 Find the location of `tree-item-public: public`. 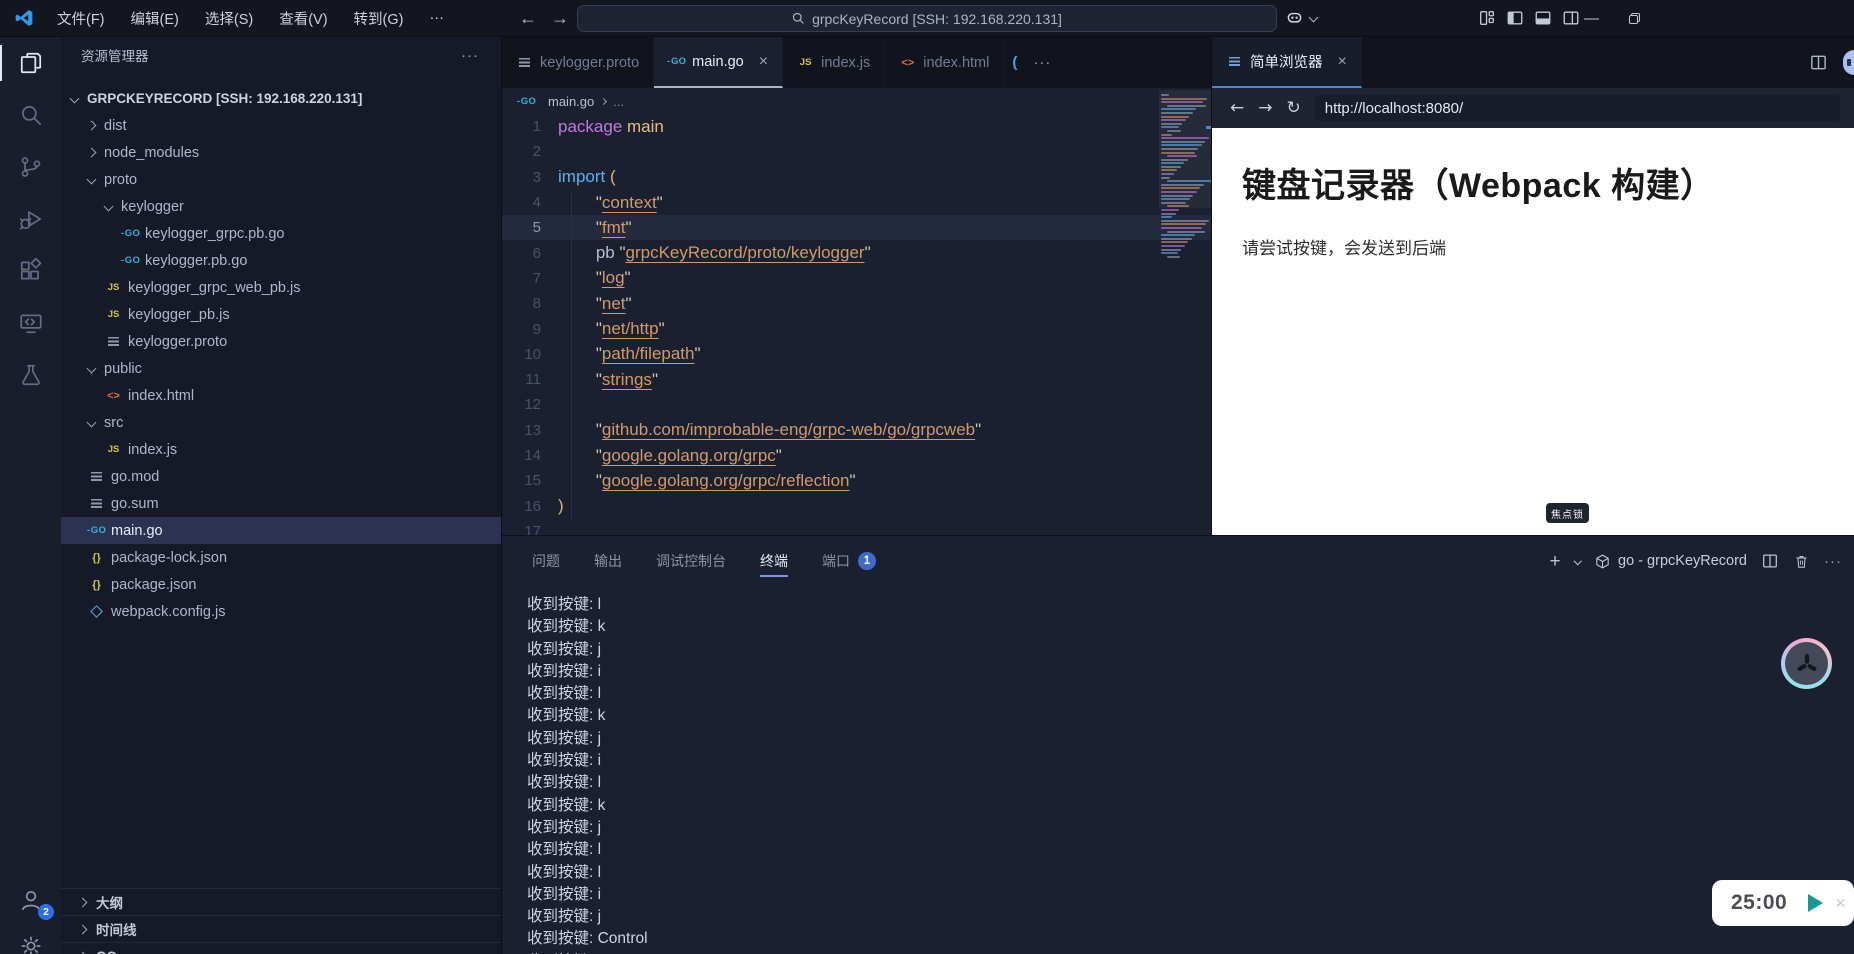

tree-item-public: public is located at coordinates (281, 368).